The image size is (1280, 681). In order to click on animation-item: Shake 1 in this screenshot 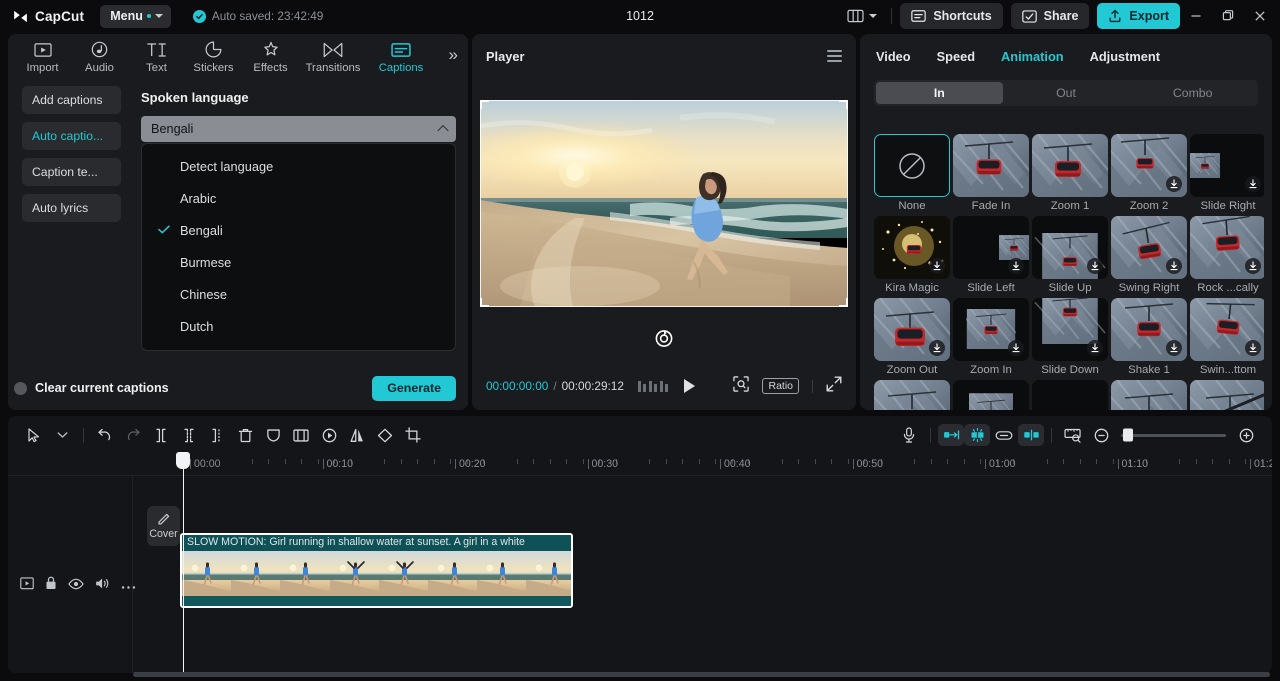, I will do `click(1149, 337)`.